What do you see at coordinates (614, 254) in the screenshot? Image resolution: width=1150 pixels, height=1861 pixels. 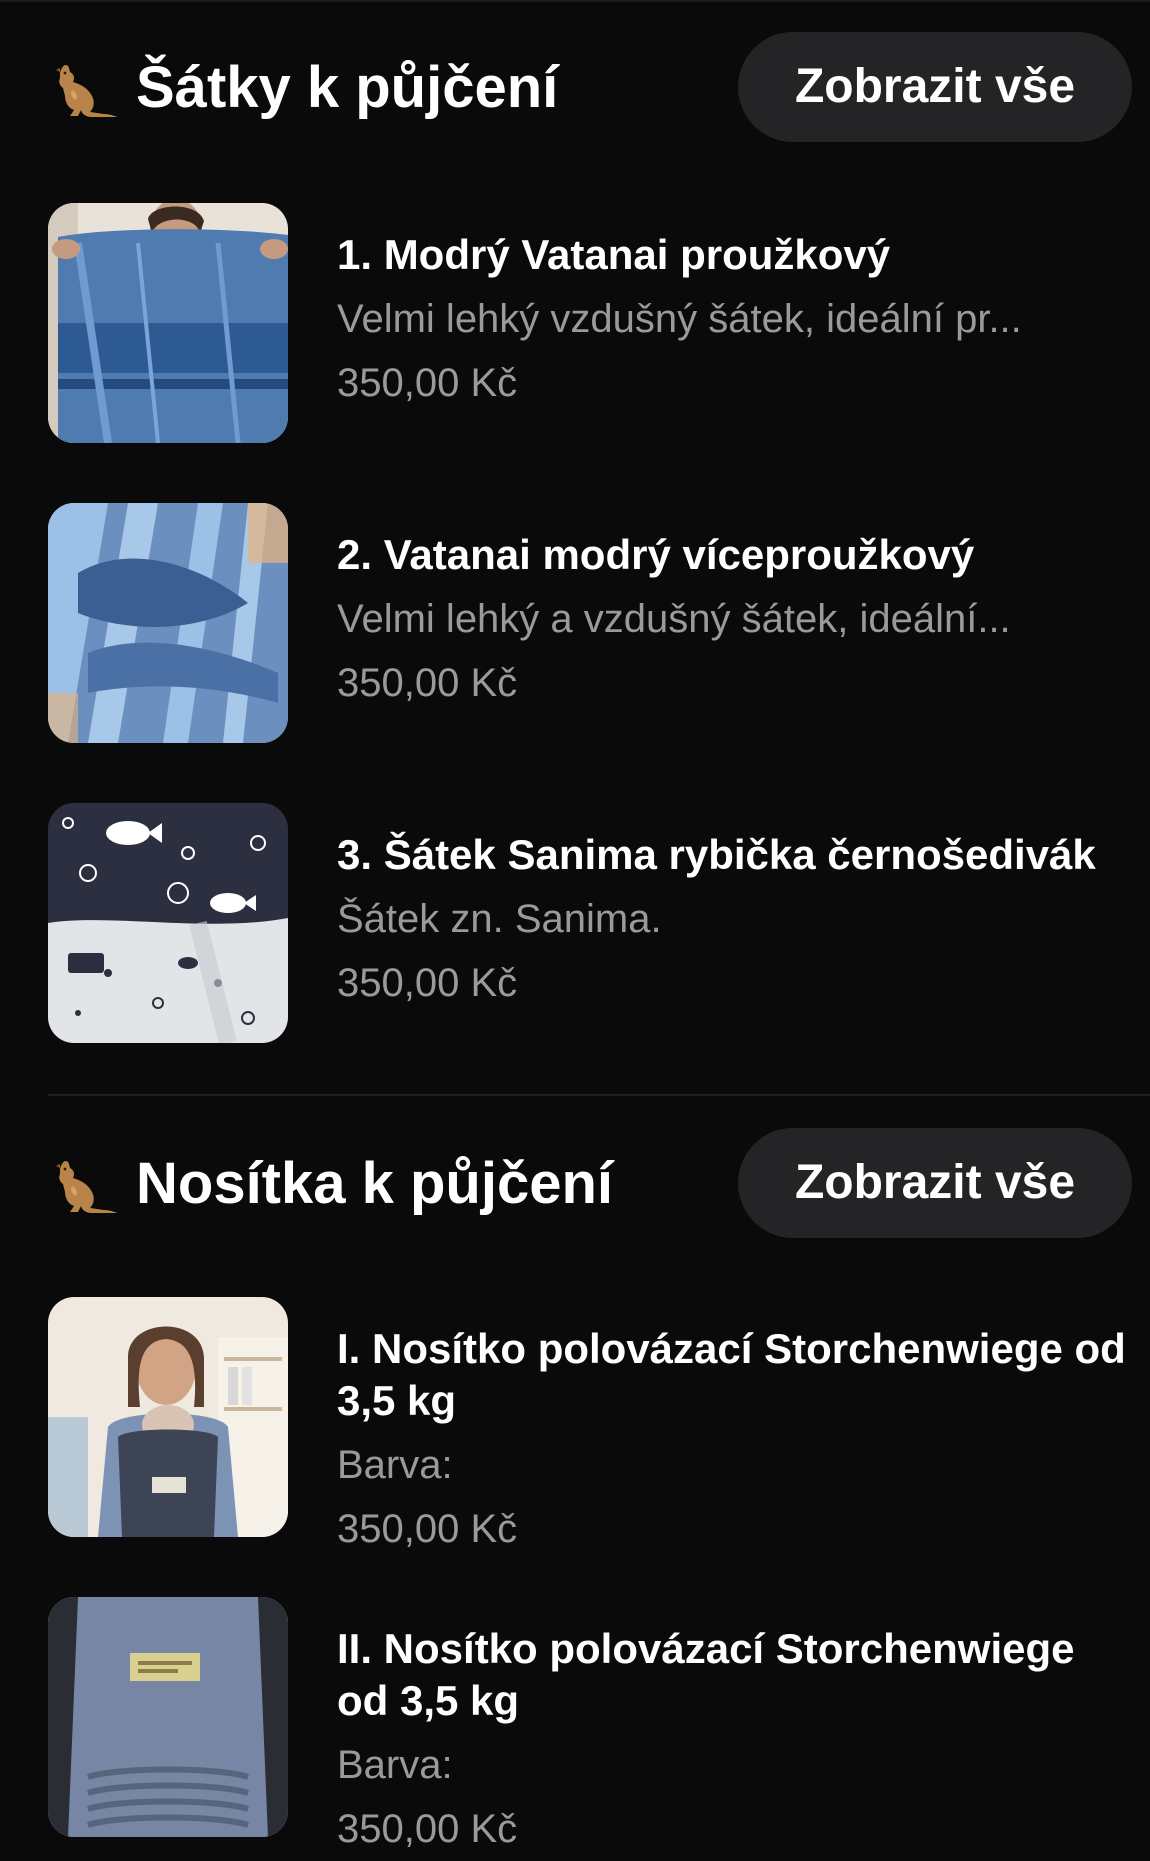 I see `item-title: 1. Modrý Vatanai proužkový` at bounding box center [614, 254].